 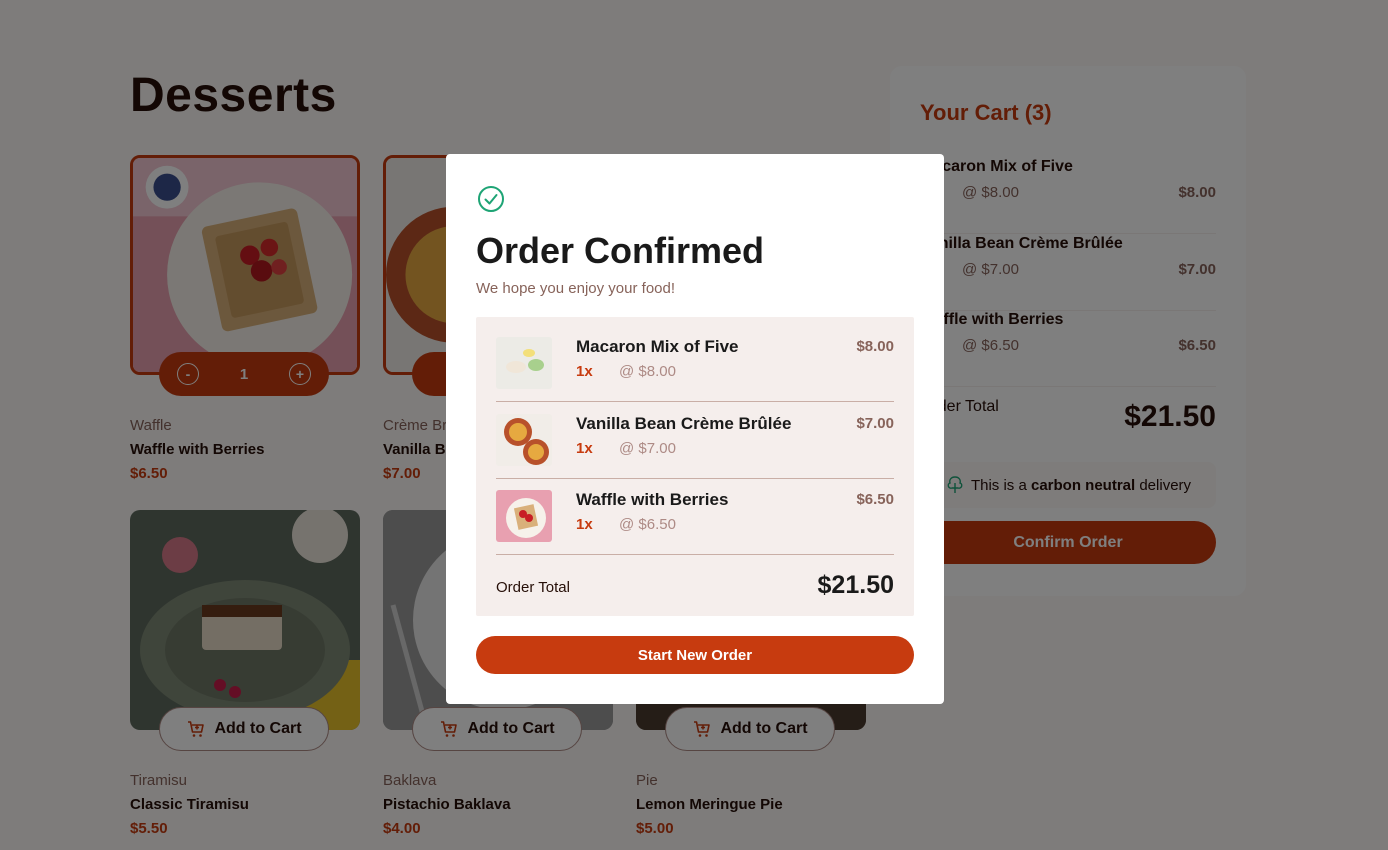 I want to click on check-circle-icon, so click(x=491, y=199).